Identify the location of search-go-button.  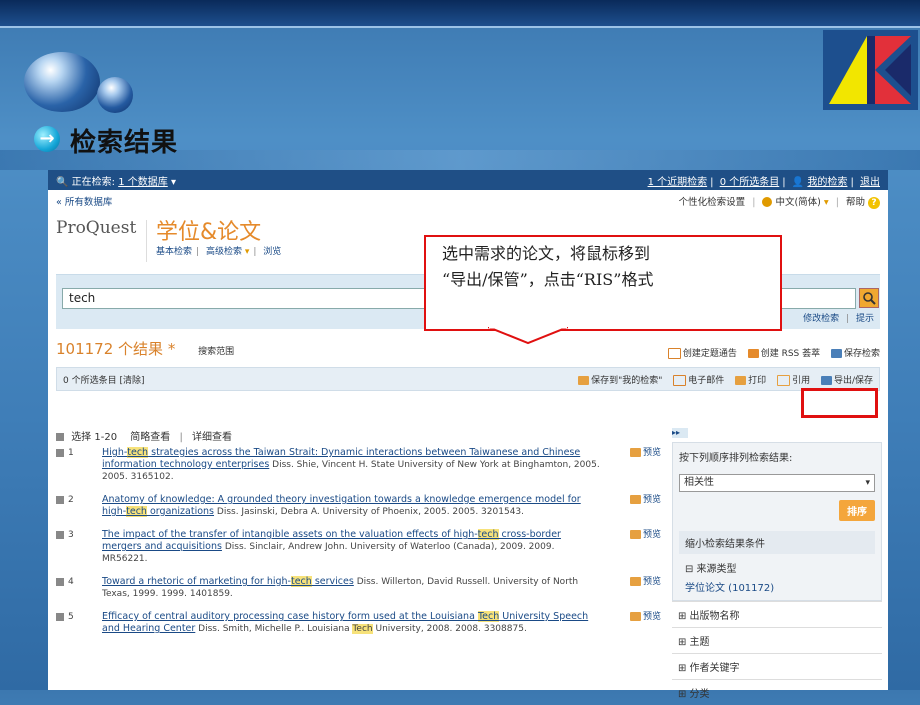
(869, 298).